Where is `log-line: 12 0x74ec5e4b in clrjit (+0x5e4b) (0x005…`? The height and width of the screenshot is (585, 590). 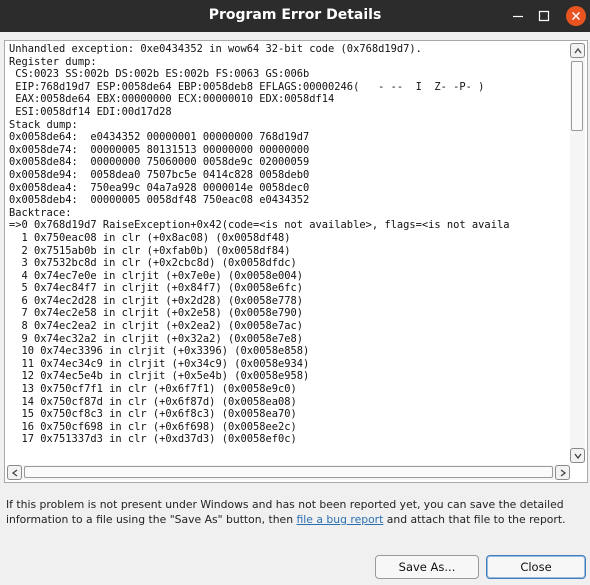 log-line: 12 0x74ec5e4b in clrjit (+0x5e4b) (0x005… is located at coordinates (159, 376).